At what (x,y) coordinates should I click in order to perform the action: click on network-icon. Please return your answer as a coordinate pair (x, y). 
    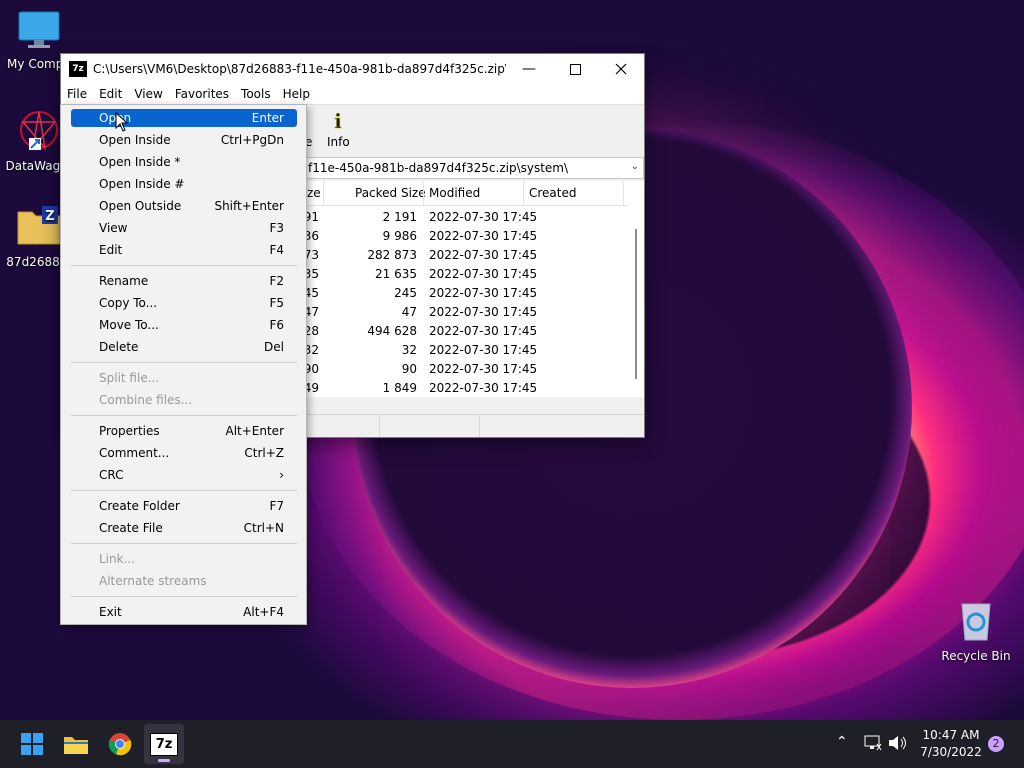
    Looking at the image, I should click on (873, 743).